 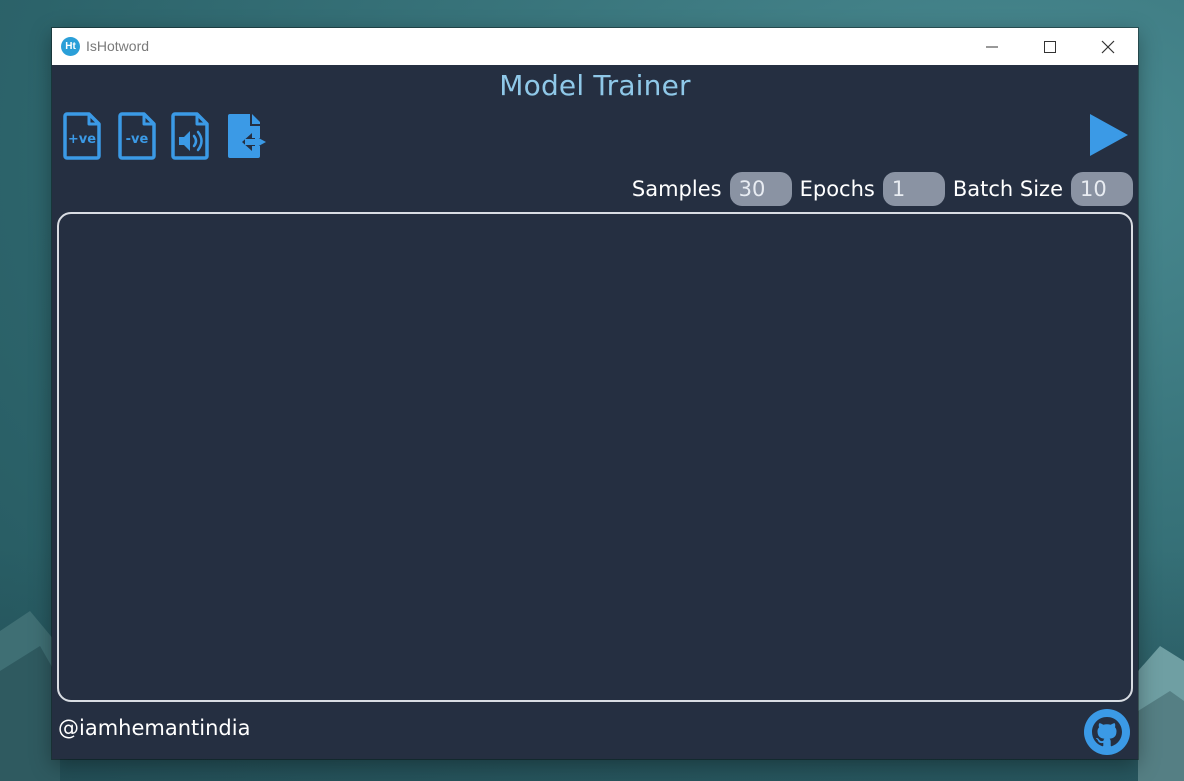 What do you see at coordinates (1007, 189) in the screenshot?
I see `batch-size-label: Batch Size` at bounding box center [1007, 189].